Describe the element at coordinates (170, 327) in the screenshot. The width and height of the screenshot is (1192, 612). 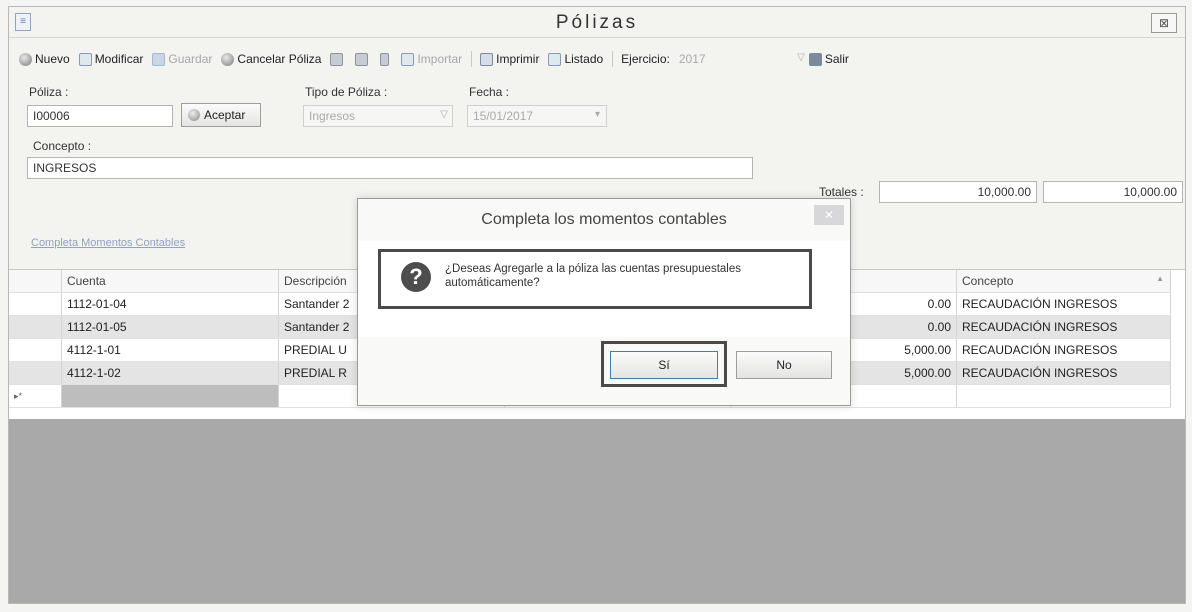
I see `cuenta-cell: 1112-01-05` at that location.